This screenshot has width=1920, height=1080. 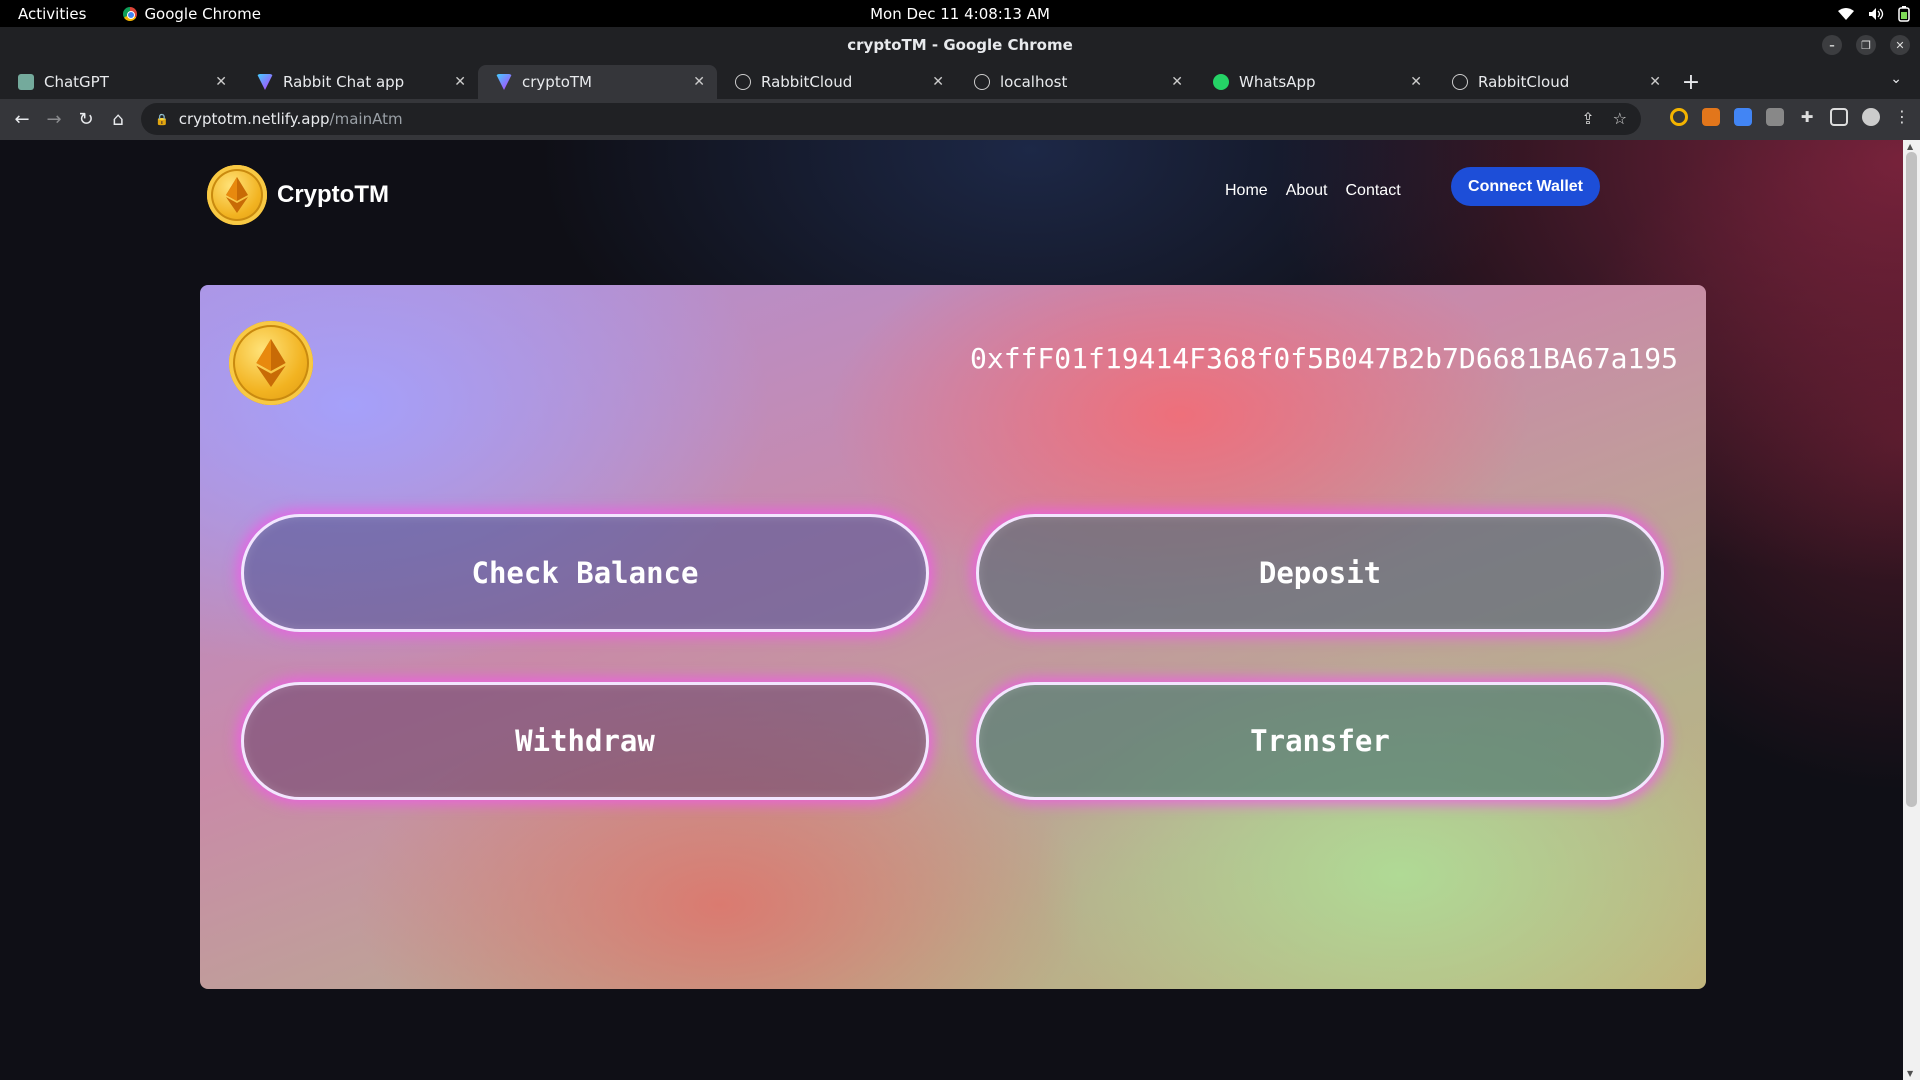 I want to click on cube-extension-icon, so click(x=1775, y=116).